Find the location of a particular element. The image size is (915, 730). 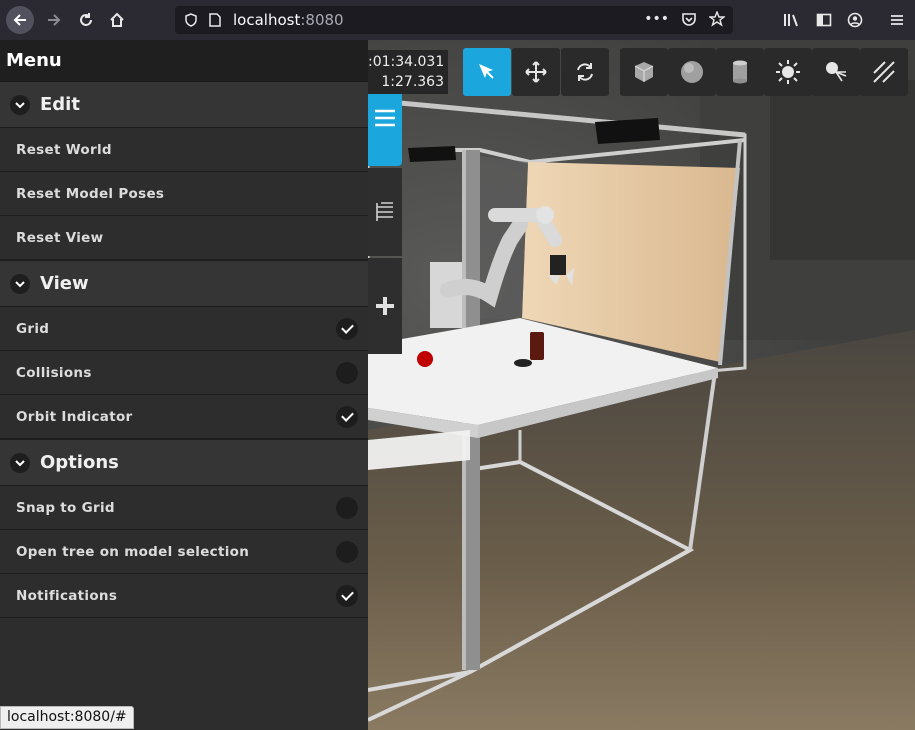

rotate-mode-button is located at coordinates (585, 72).